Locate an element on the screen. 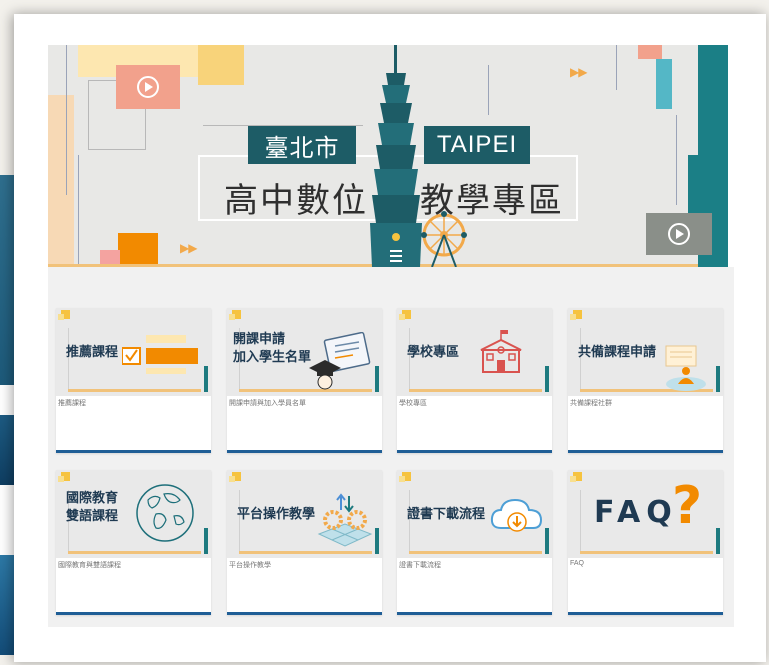 Image resolution: width=769 pixels, height=665 pixels. checkbox-icon is located at coordinates (160, 354).